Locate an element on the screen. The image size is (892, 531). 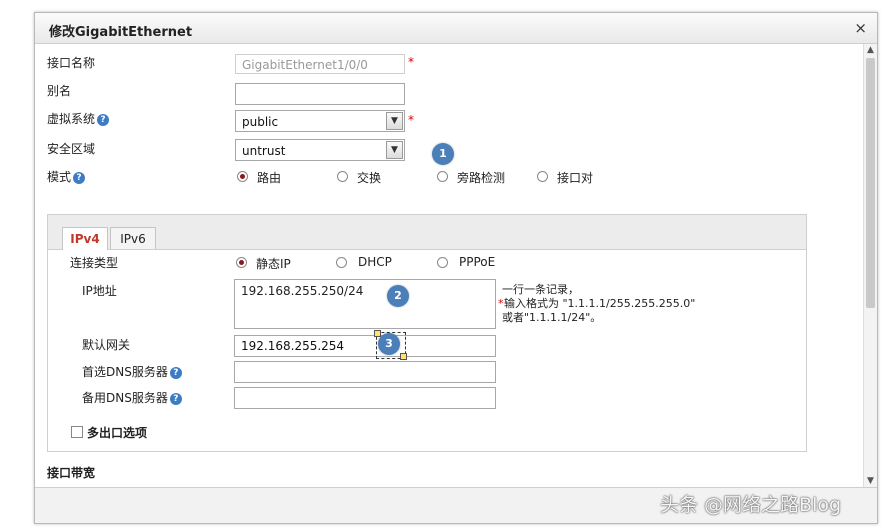
dns1-label: 首选DNS服务器? is located at coordinates (132, 371).